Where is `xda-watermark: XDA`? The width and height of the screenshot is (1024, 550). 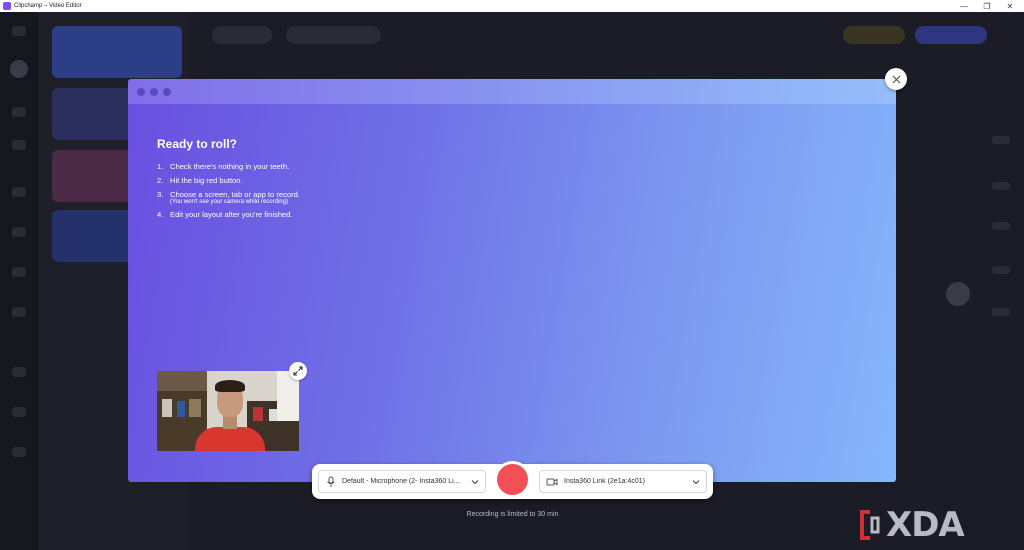
xda-watermark: XDA is located at coordinates (938, 525).